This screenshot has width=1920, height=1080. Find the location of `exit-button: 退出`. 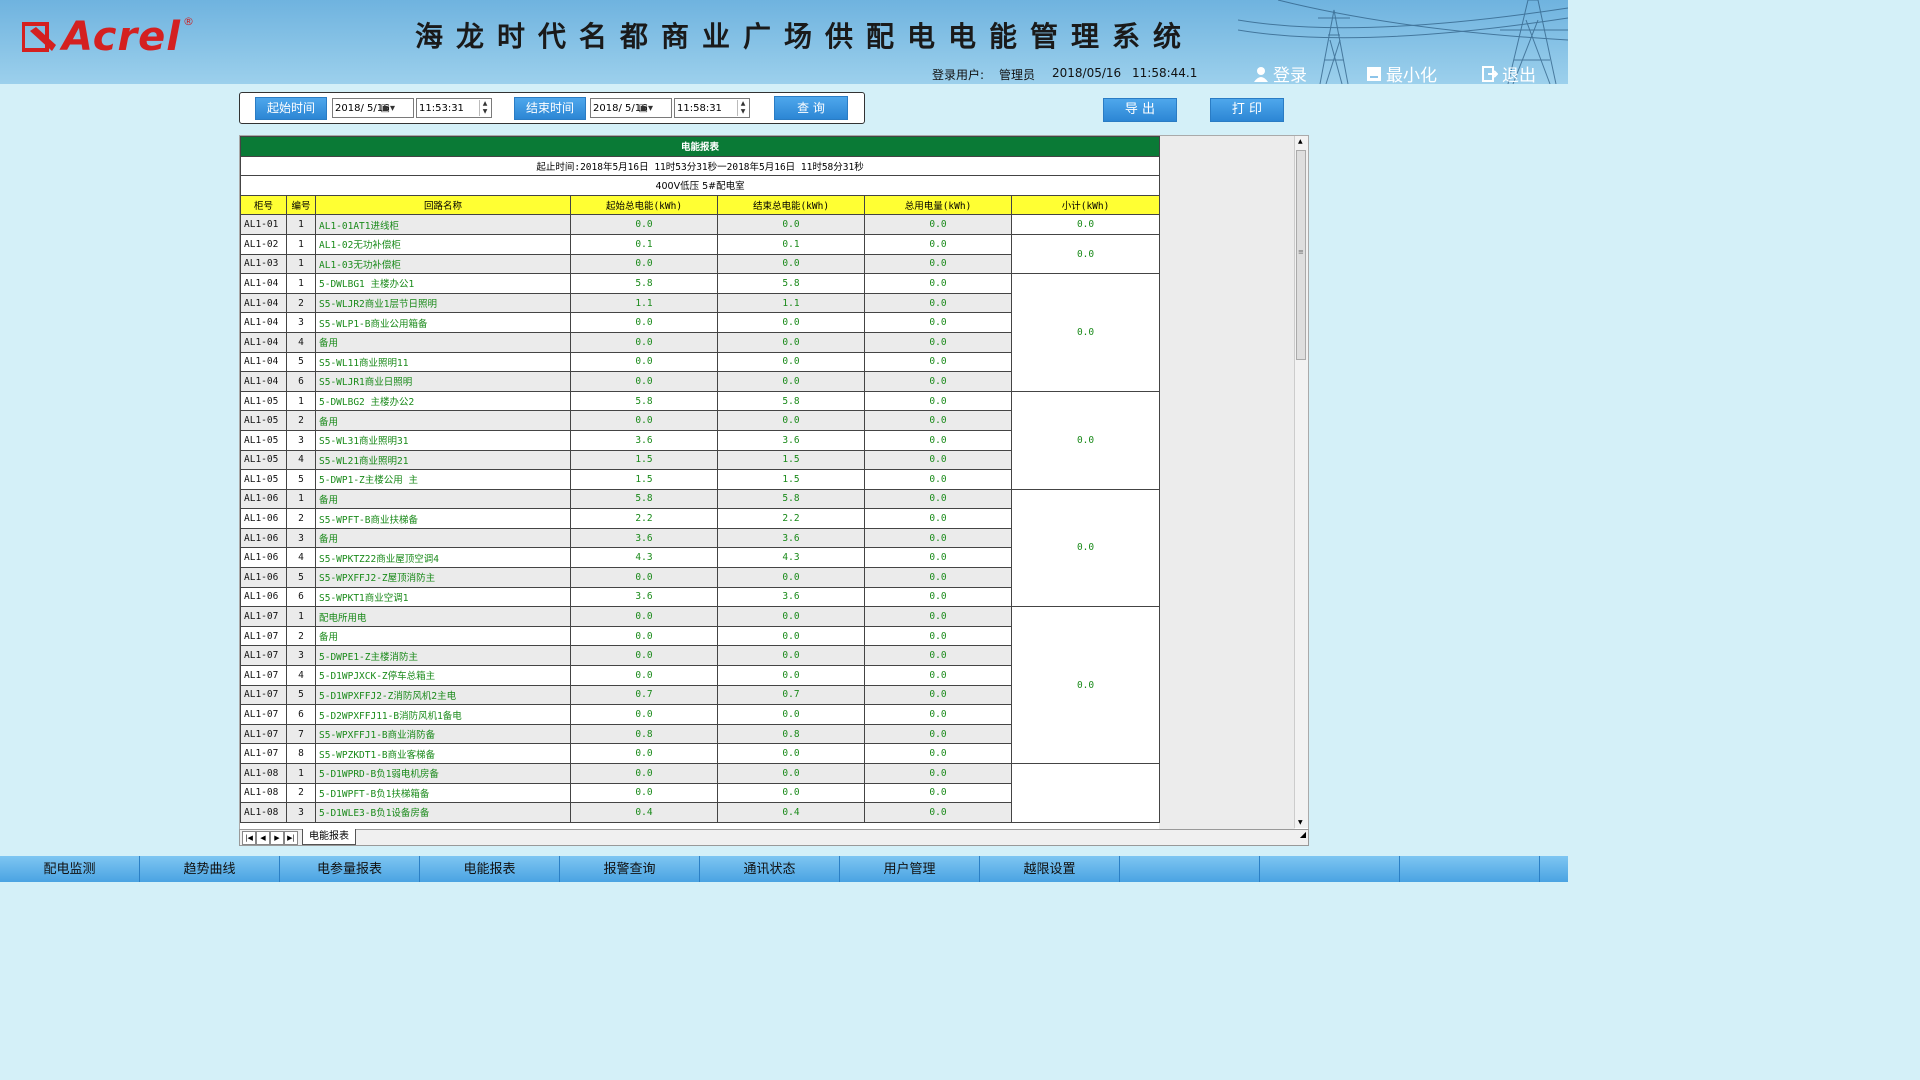

exit-button: 退出 is located at coordinates (1509, 73).